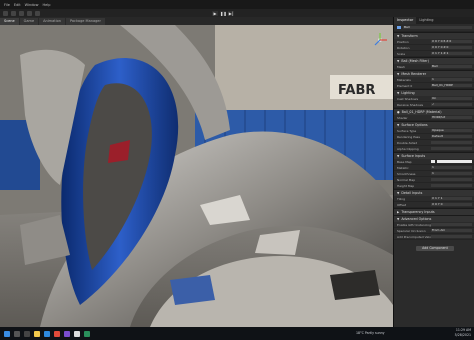 The width and height of the screenshot is (474, 340). Describe the element at coordinates (434, 237) in the screenshot. I see `advanced-row: Add Precomputed Velocity` at that location.